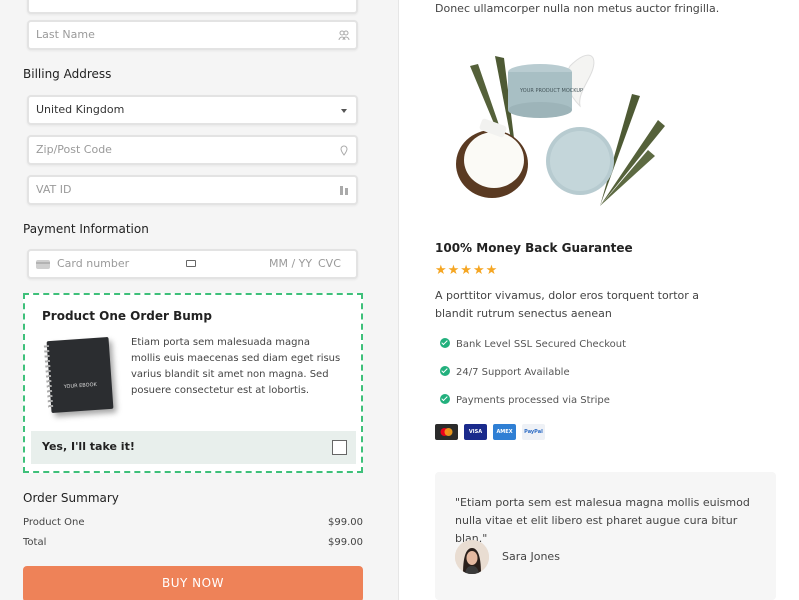 Image resolution: width=799 pixels, height=600 pixels. What do you see at coordinates (504, 432) in the screenshot?
I see `amex-icon: AMEX` at bounding box center [504, 432].